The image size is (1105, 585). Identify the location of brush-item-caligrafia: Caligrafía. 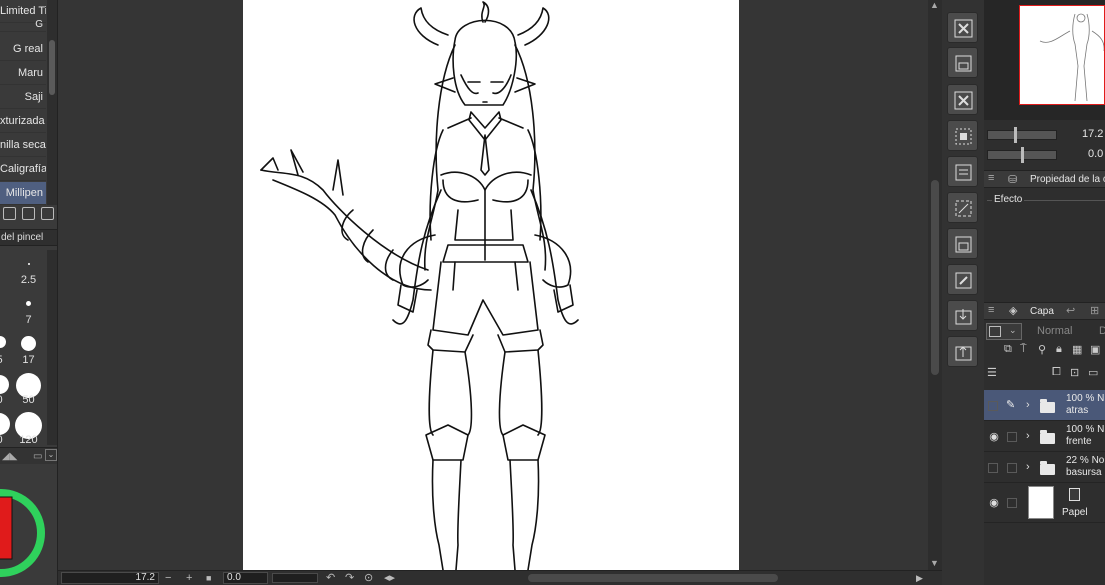
(23, 169).